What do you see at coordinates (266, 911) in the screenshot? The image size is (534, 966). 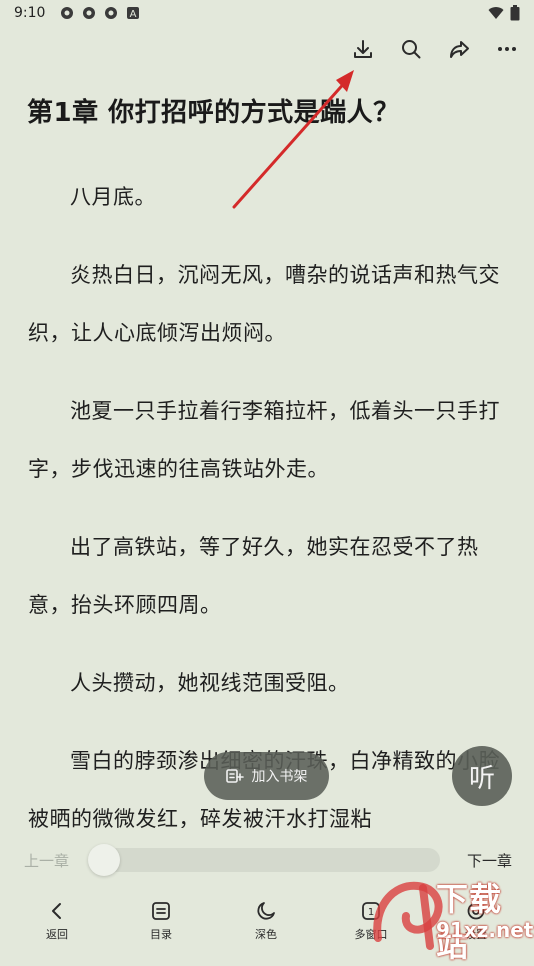 I see `moon-icon` at bounding box center [266, 911].